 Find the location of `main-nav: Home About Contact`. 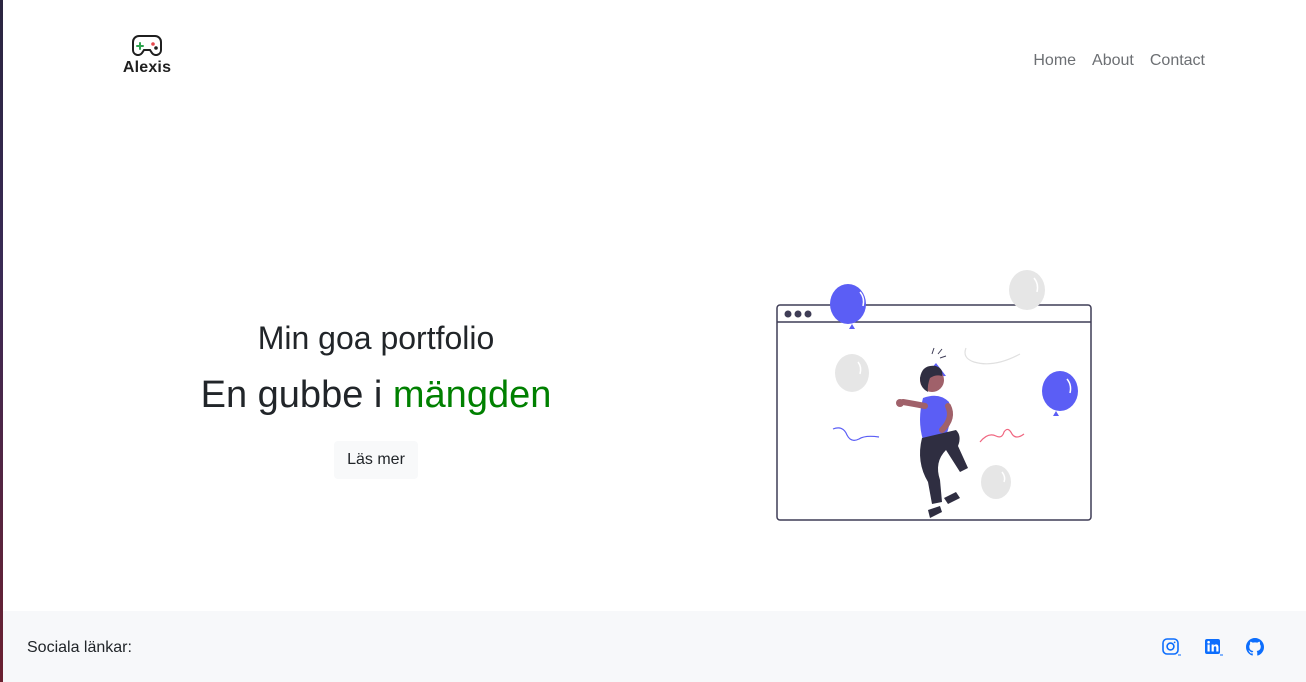

main-nav: Home About Contact is located at coordinates (1119, 61).